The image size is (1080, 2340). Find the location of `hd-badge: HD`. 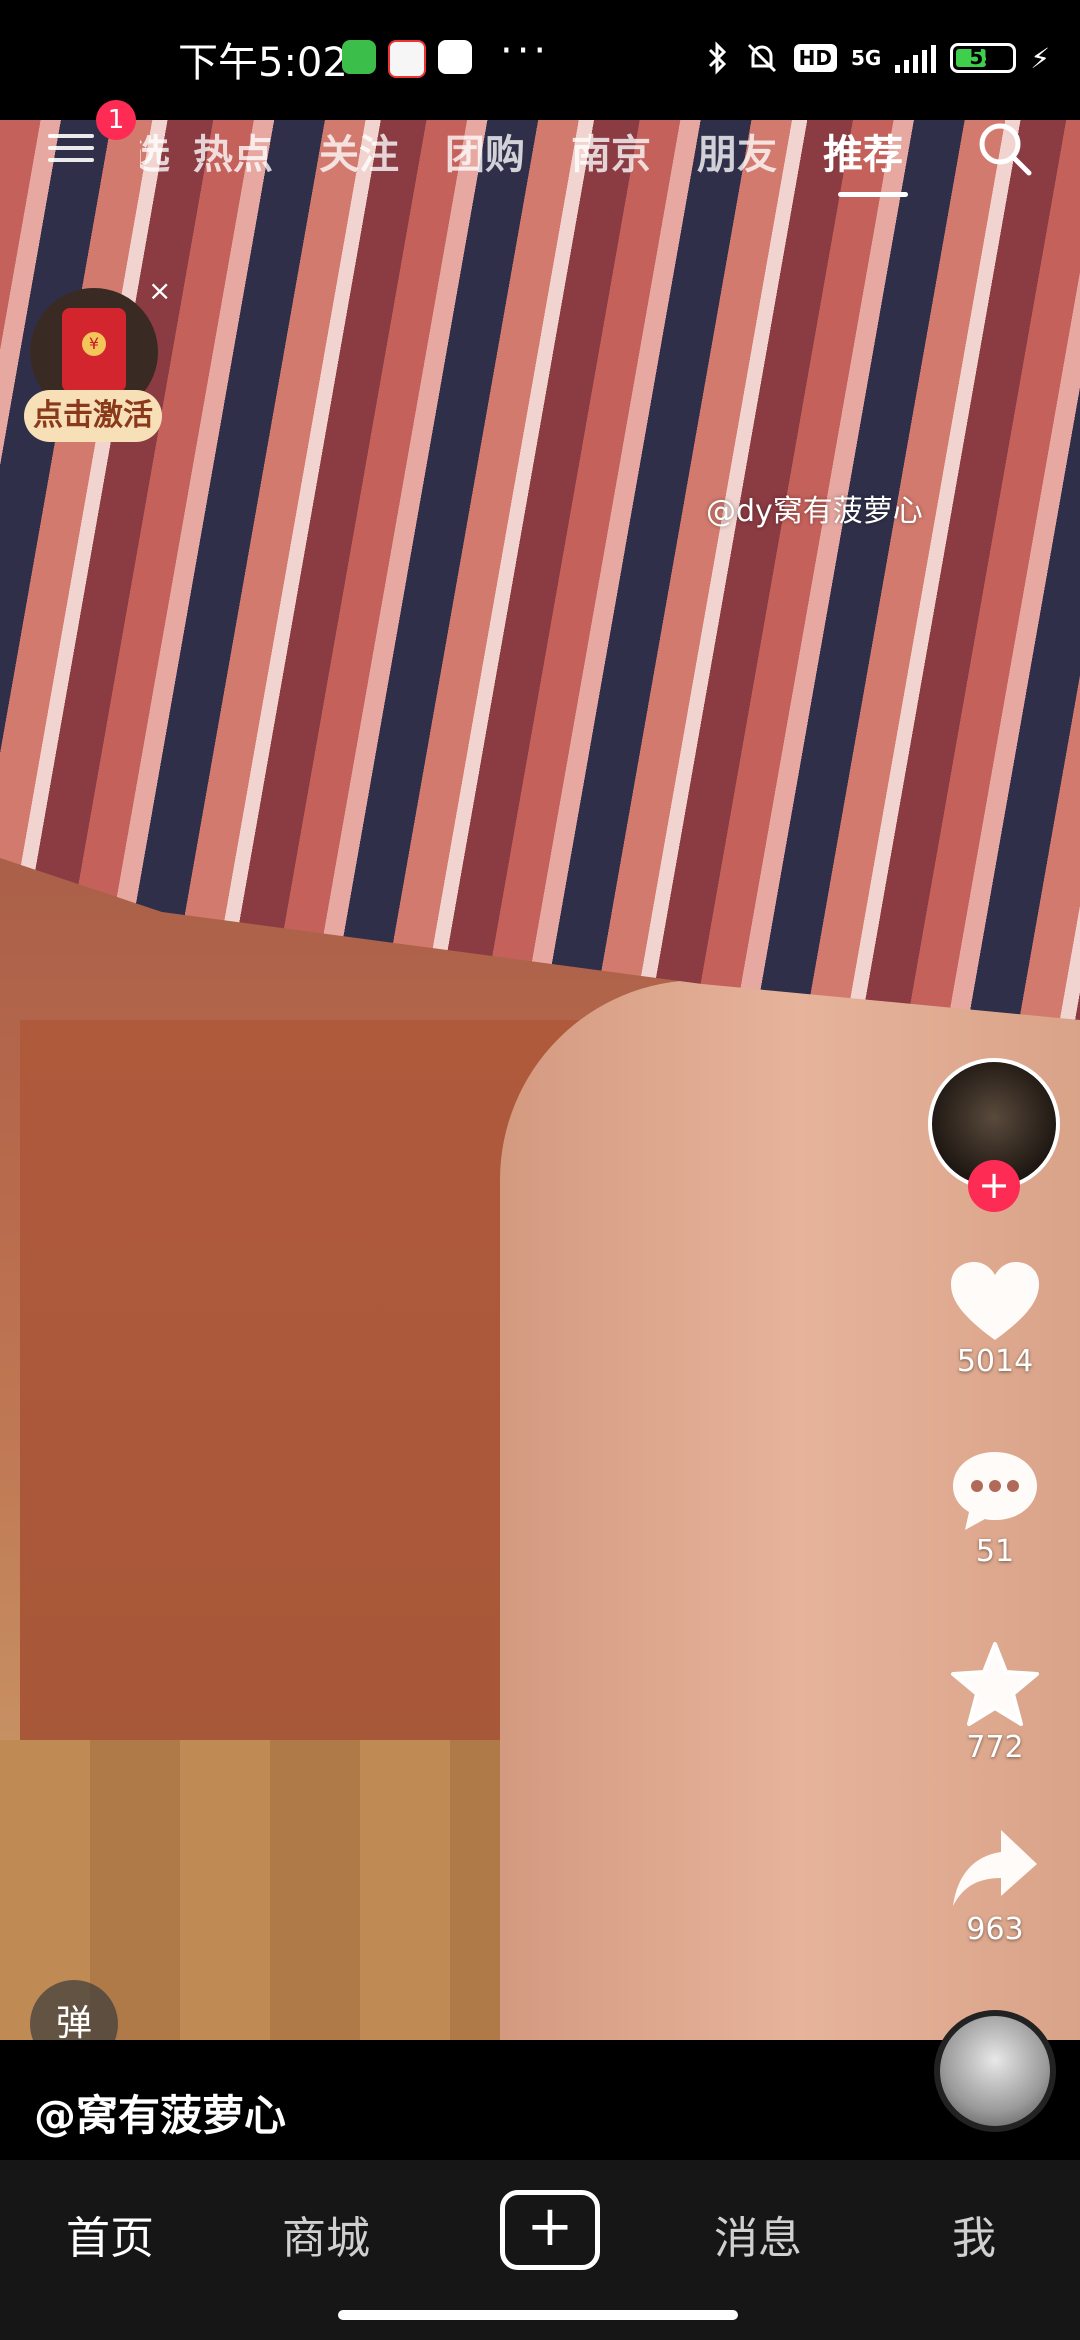

hd-badge: HD is located at coordinates (815, 58).